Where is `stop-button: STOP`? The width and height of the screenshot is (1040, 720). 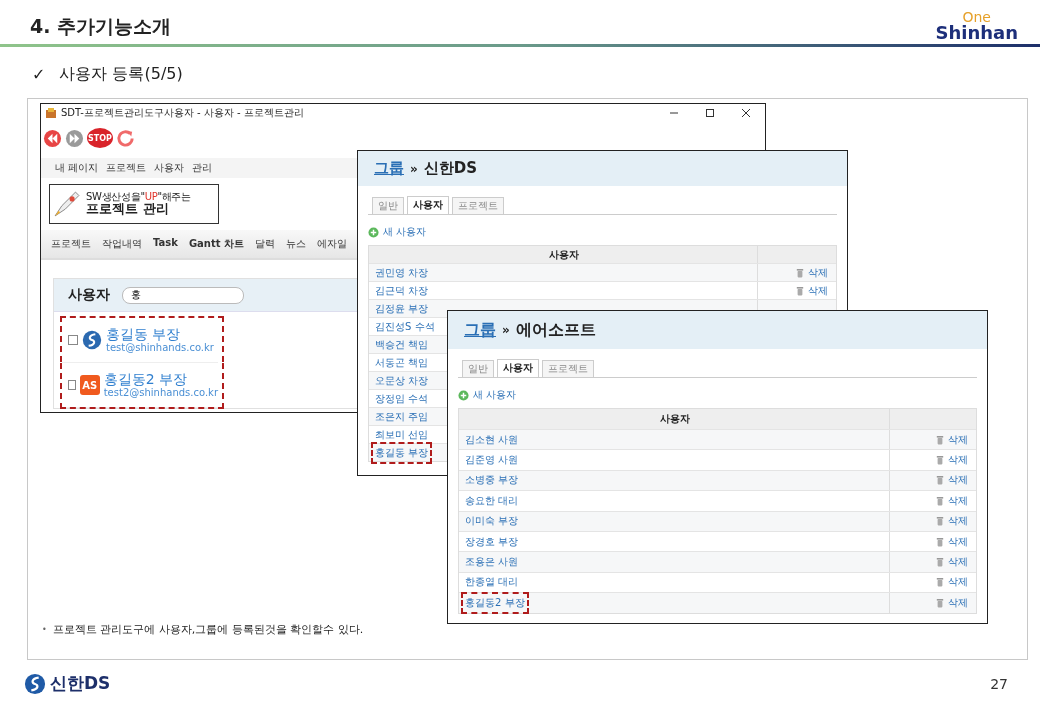 stop-button: STOP is located at coordinates (100, 138).